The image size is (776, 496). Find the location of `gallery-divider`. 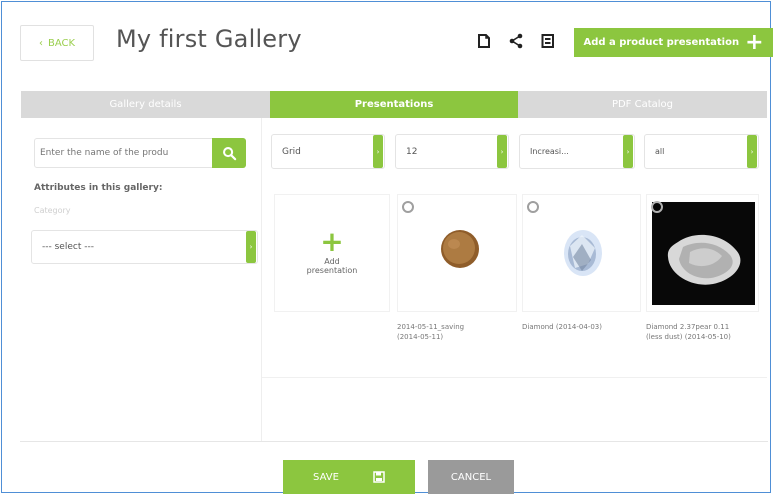

gallery-divider is located at coordinates (514, 377).